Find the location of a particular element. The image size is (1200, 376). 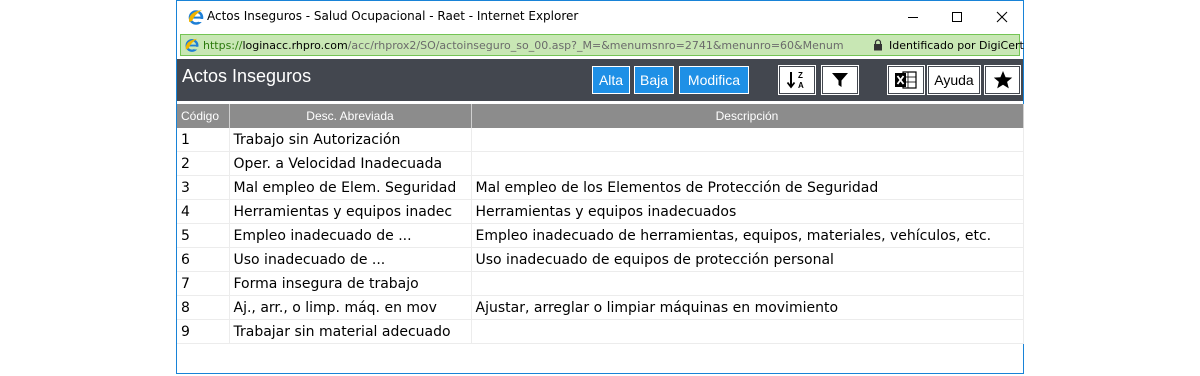

cell-short-desc: Mal empleo de Elem. Seguridad is located at coordinates (350, 187).